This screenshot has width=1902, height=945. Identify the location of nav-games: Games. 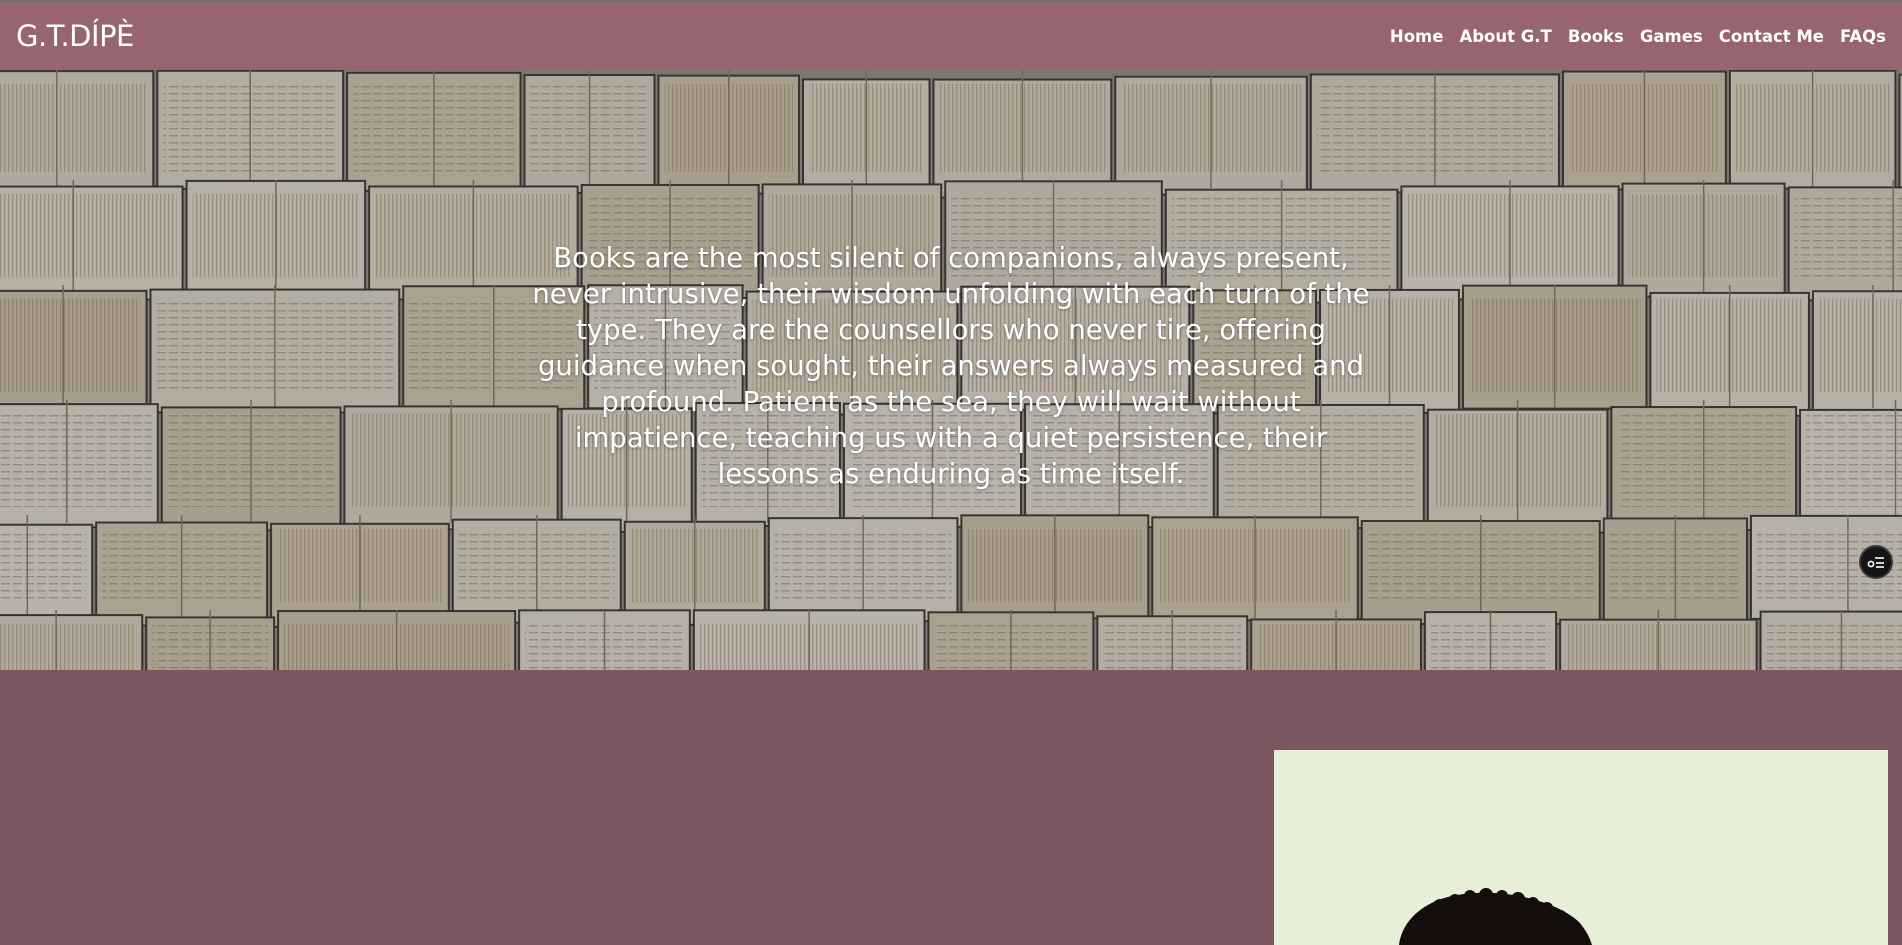
(1671, 36).